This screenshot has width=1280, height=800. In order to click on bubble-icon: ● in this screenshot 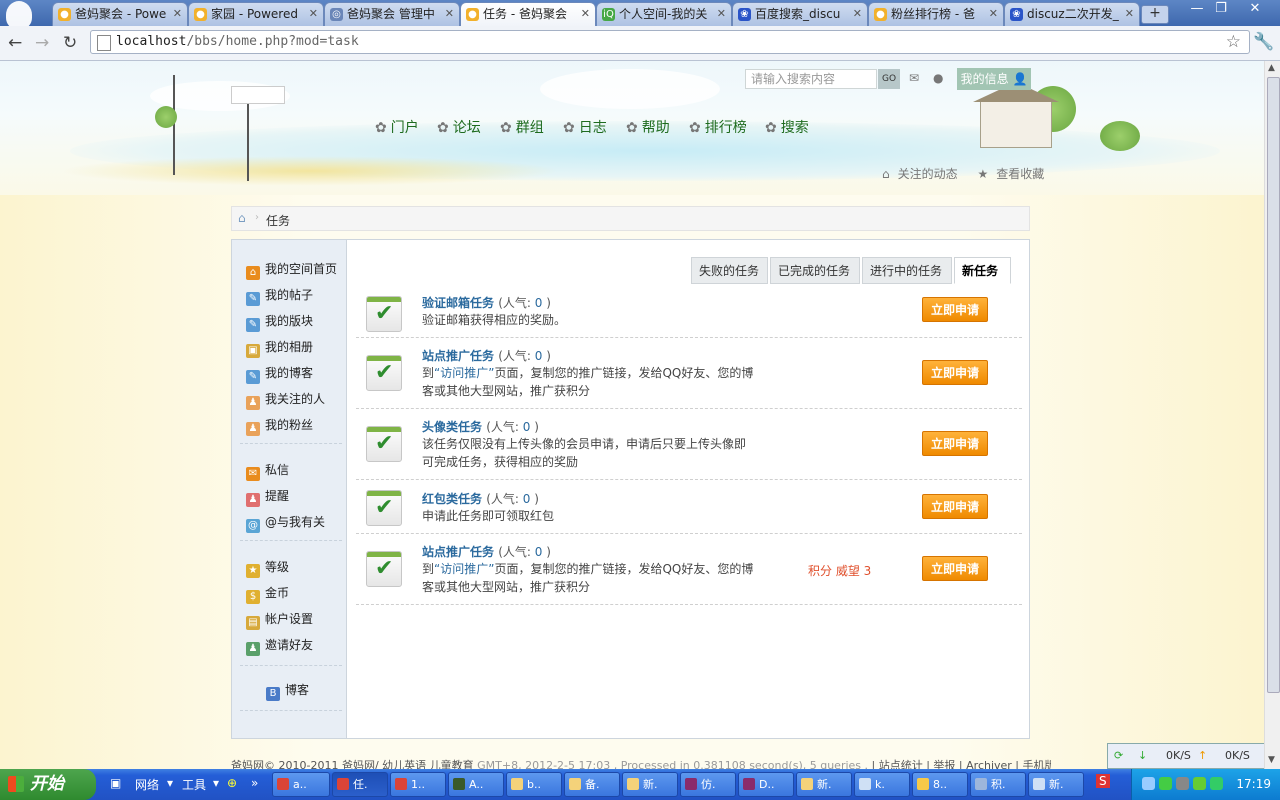, I will do `click(938, 78)`.